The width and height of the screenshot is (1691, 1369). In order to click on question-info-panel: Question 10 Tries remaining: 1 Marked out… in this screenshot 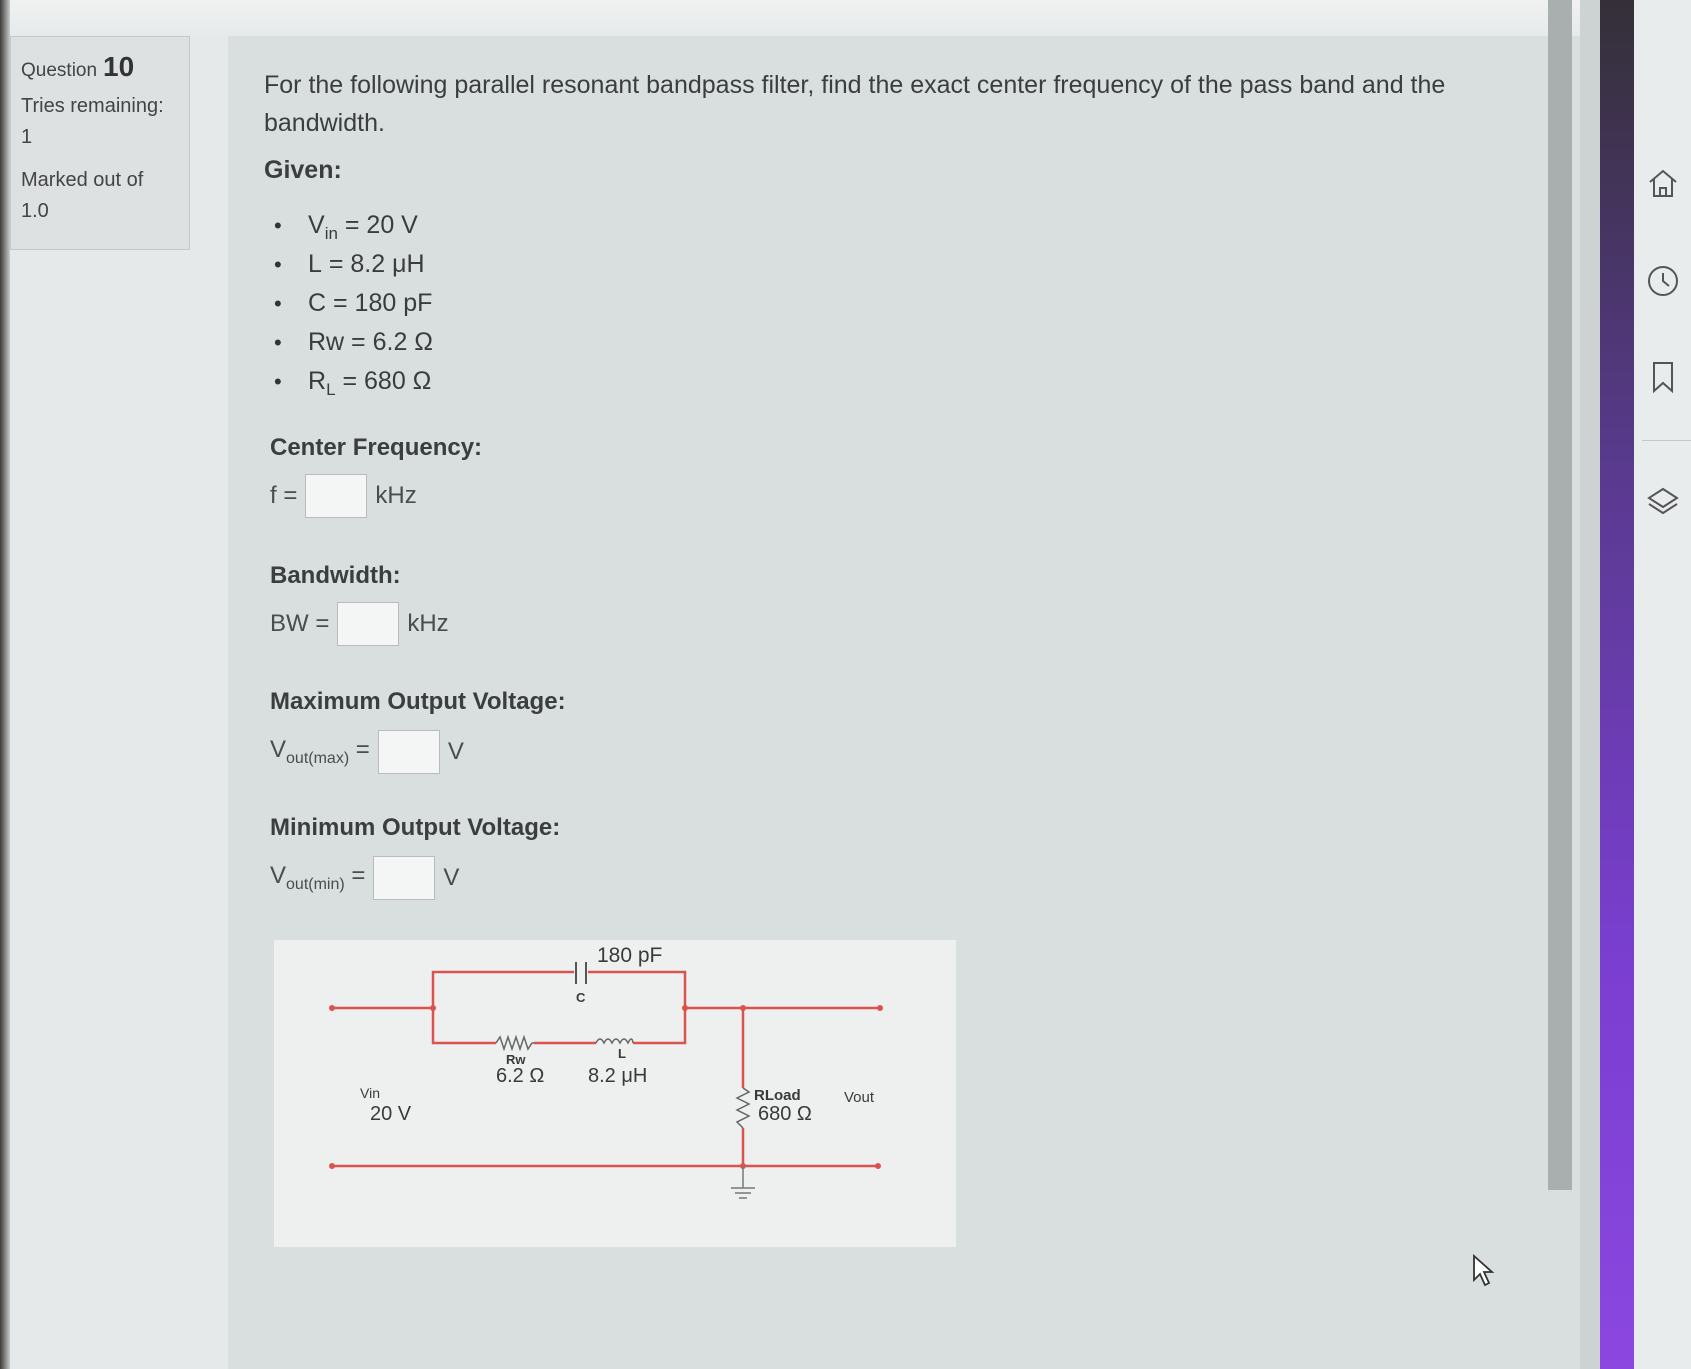, I will do `click(100, 143)`.